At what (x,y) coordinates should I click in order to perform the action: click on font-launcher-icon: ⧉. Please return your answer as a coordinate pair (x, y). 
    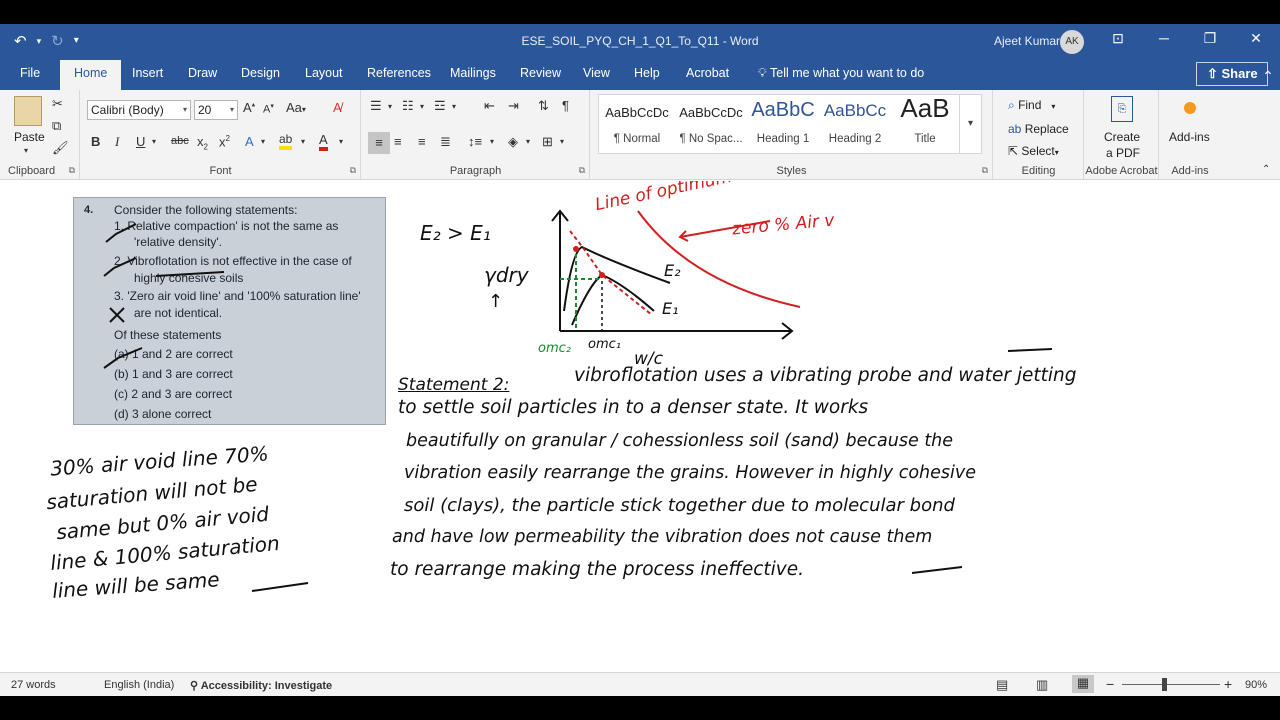
    Looking at the image, I should click on (353, 170).